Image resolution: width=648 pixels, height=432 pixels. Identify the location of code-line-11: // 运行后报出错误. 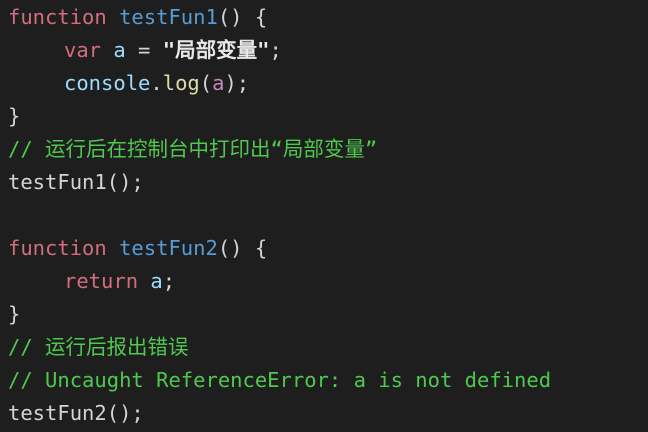
(324, 347).